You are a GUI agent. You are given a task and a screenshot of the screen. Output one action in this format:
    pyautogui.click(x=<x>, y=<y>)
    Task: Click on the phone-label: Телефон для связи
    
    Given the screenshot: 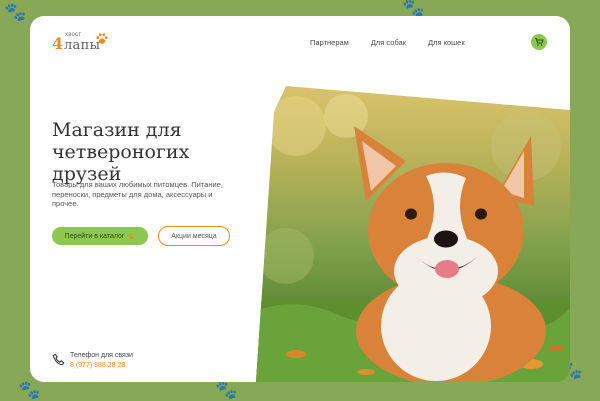 What is the action you would take?
    pyautogui.click(x=101, y=355)
    